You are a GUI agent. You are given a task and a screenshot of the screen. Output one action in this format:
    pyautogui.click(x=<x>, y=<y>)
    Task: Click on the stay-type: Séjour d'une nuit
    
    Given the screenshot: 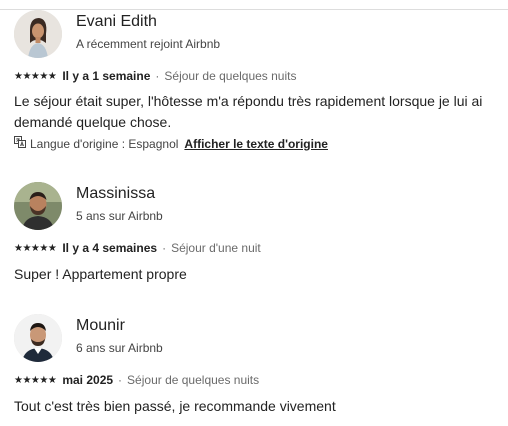 What is the action you would take?
    pyautogui.click(x=216, y=248)
    